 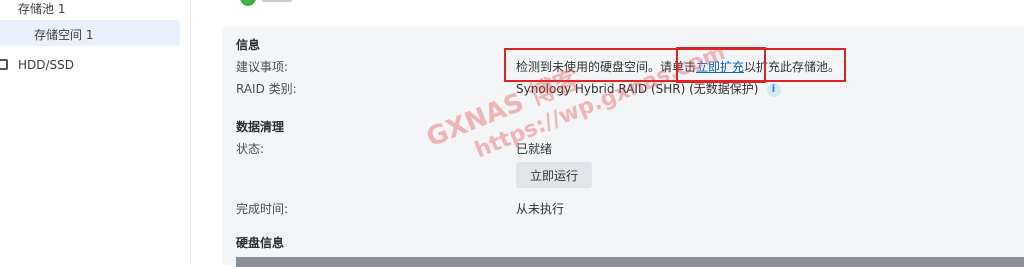 What do you see at coordinates (637, 89) in the screenshot?
I see `raid-type-text: Synology Hybrid RAID (SHR) (无数据保护)` at bounding box center [637, 89].